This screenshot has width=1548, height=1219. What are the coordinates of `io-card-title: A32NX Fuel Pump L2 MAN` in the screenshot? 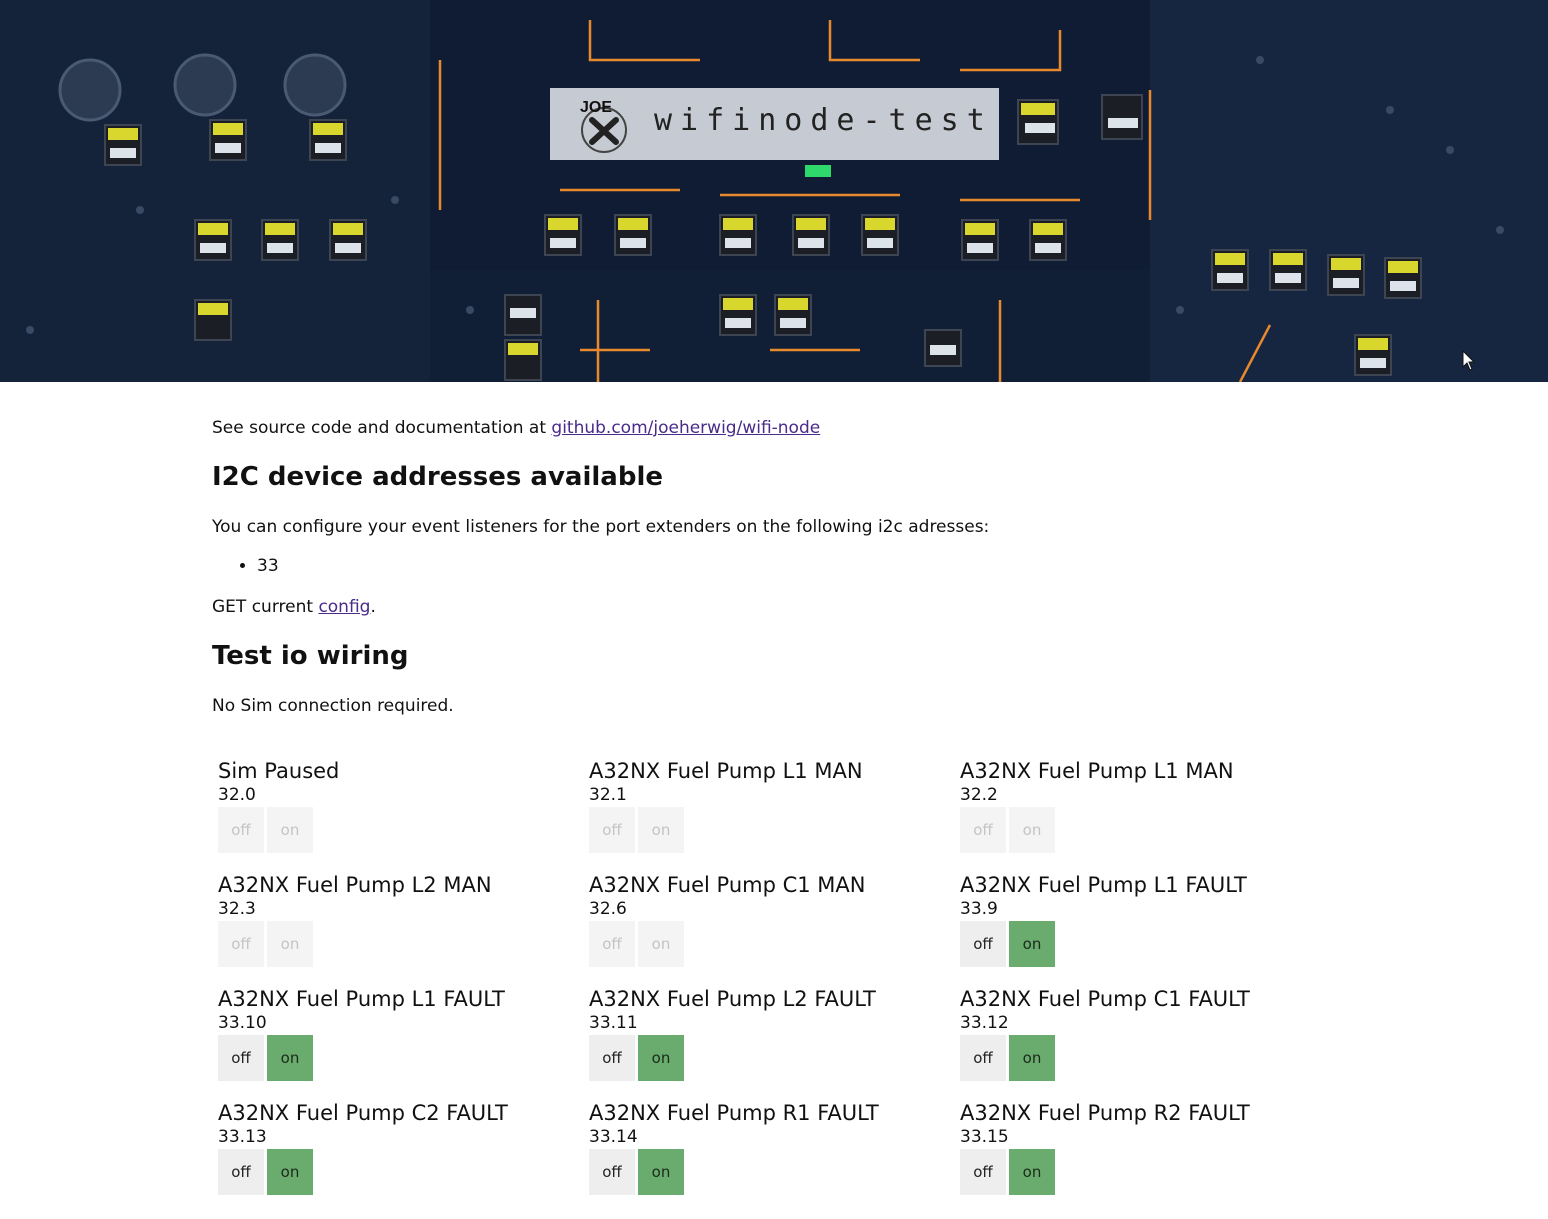 It's located at (355, 885).